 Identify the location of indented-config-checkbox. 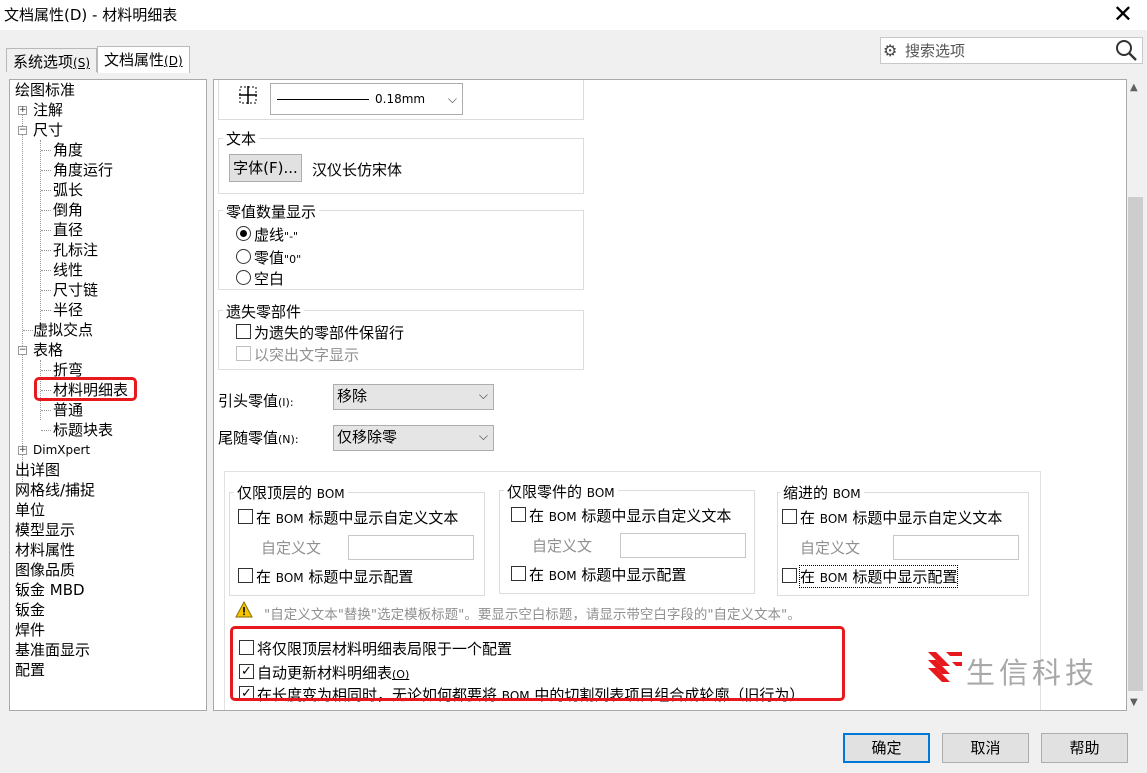
(789, 575).